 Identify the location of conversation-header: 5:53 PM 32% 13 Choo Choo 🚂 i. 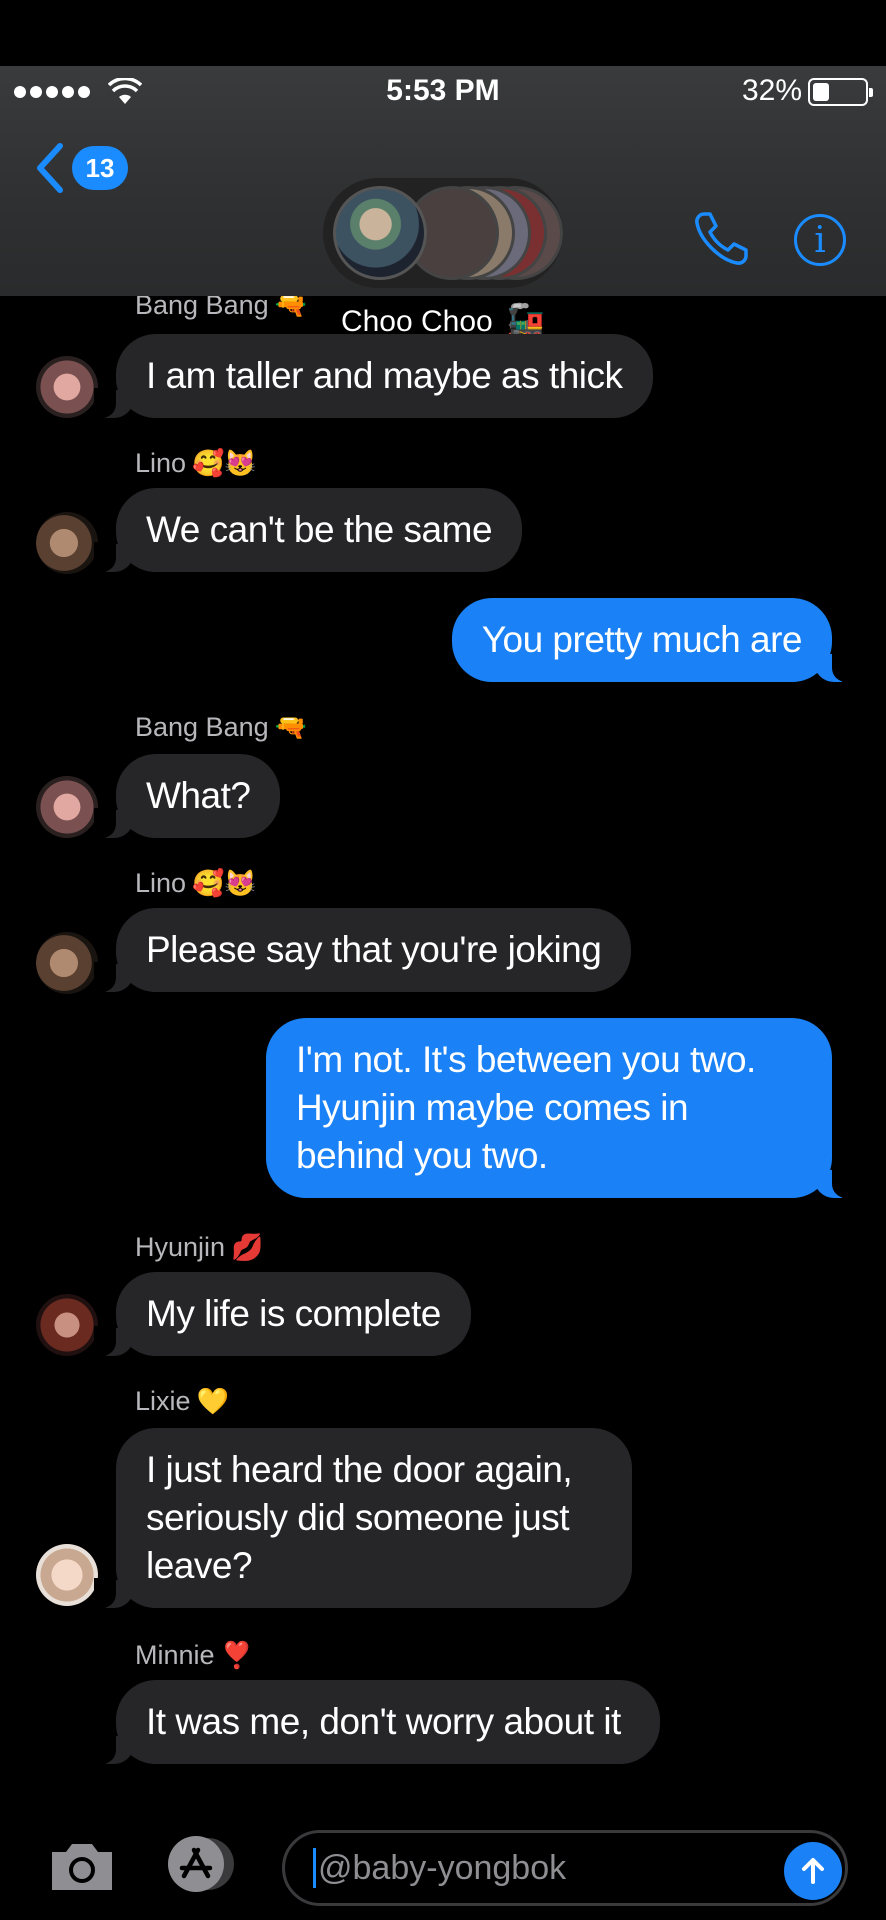
(443, 203).